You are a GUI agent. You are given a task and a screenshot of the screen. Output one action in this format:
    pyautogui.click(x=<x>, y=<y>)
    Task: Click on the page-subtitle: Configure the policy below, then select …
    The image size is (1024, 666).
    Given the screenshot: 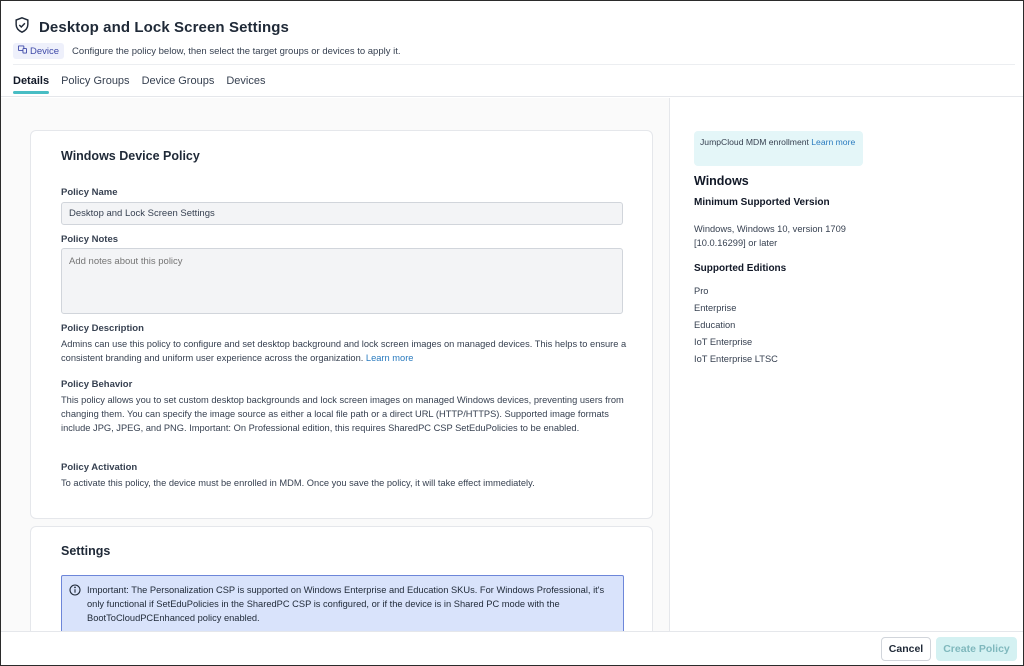 What is the action you would take?
    pyautogui.click(x=236, y=51)
    